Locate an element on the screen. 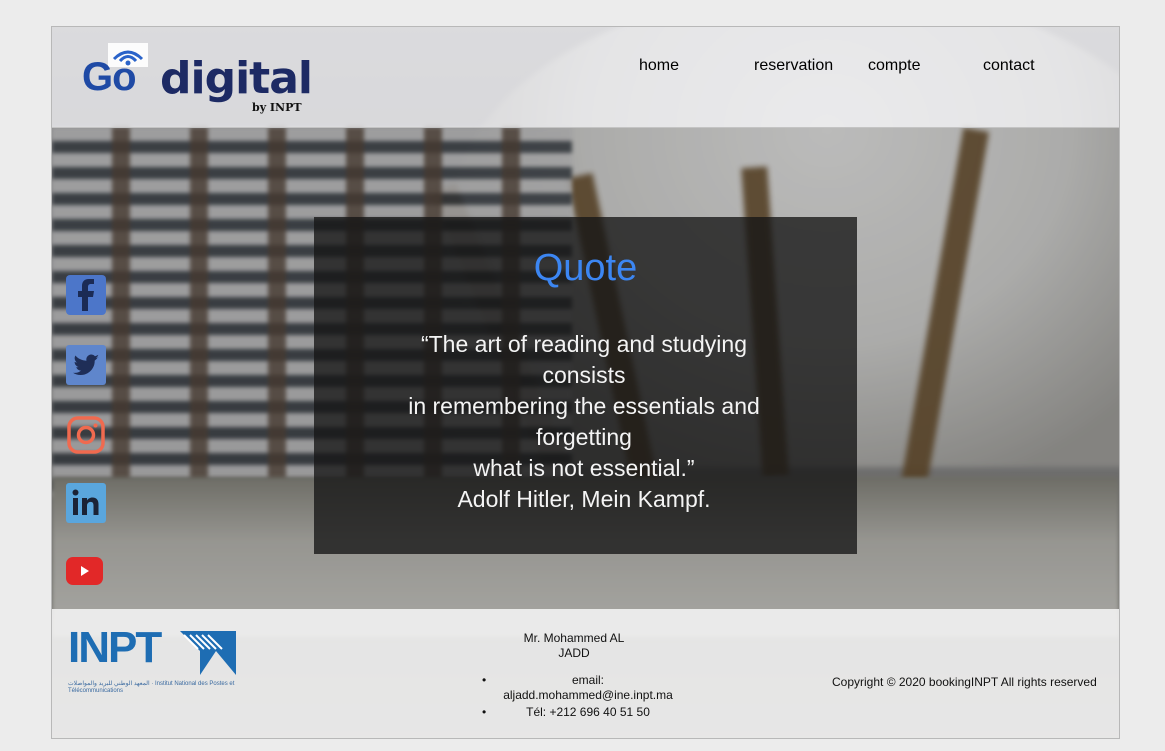 This screenshot has height=751, width=1165. quote-title: Quote is located at coordinates (585, 268).